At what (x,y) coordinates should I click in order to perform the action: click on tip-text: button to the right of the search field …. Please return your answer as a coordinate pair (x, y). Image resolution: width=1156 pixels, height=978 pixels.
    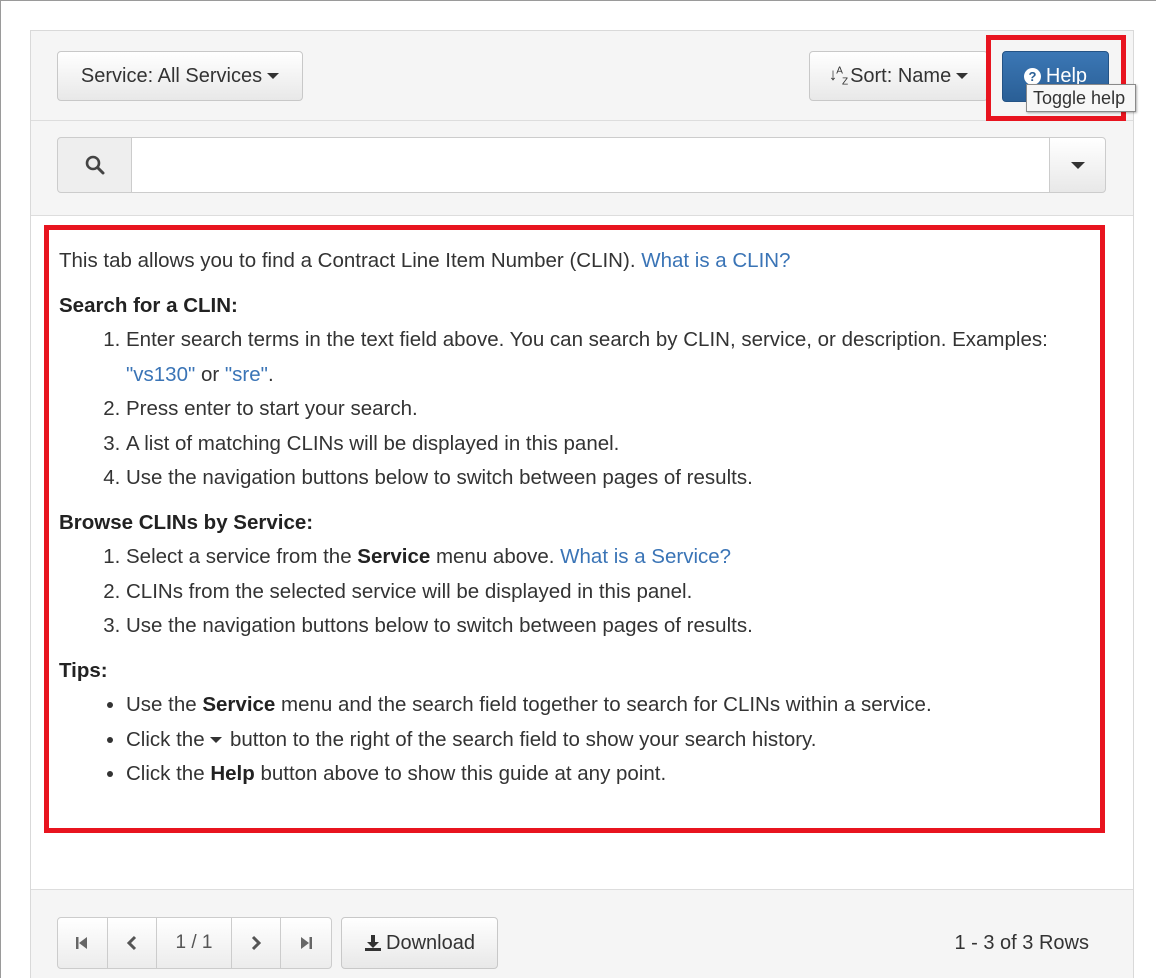
    Looking at the image, I should click on (520, 739).